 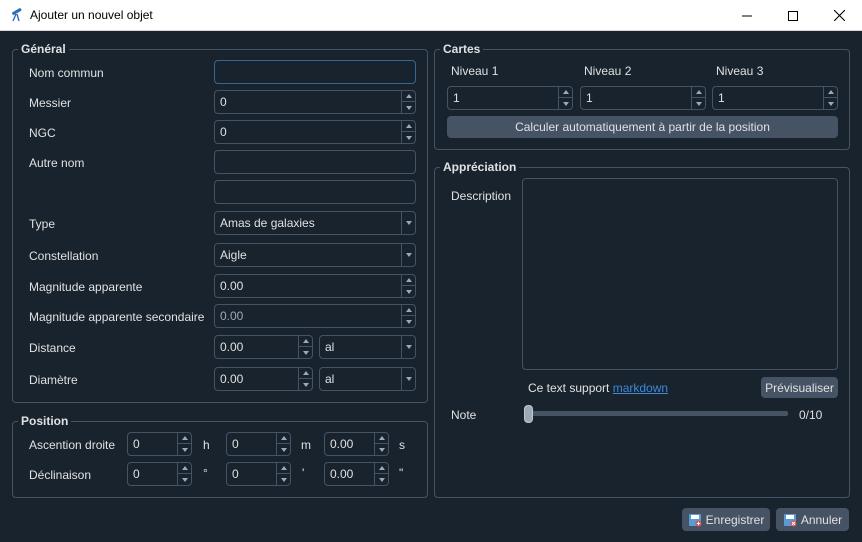 What do you see at coordinates (315, 102) in the screenshot?
I see `messier-spinbox: 0` at bounding box center [315, 102].